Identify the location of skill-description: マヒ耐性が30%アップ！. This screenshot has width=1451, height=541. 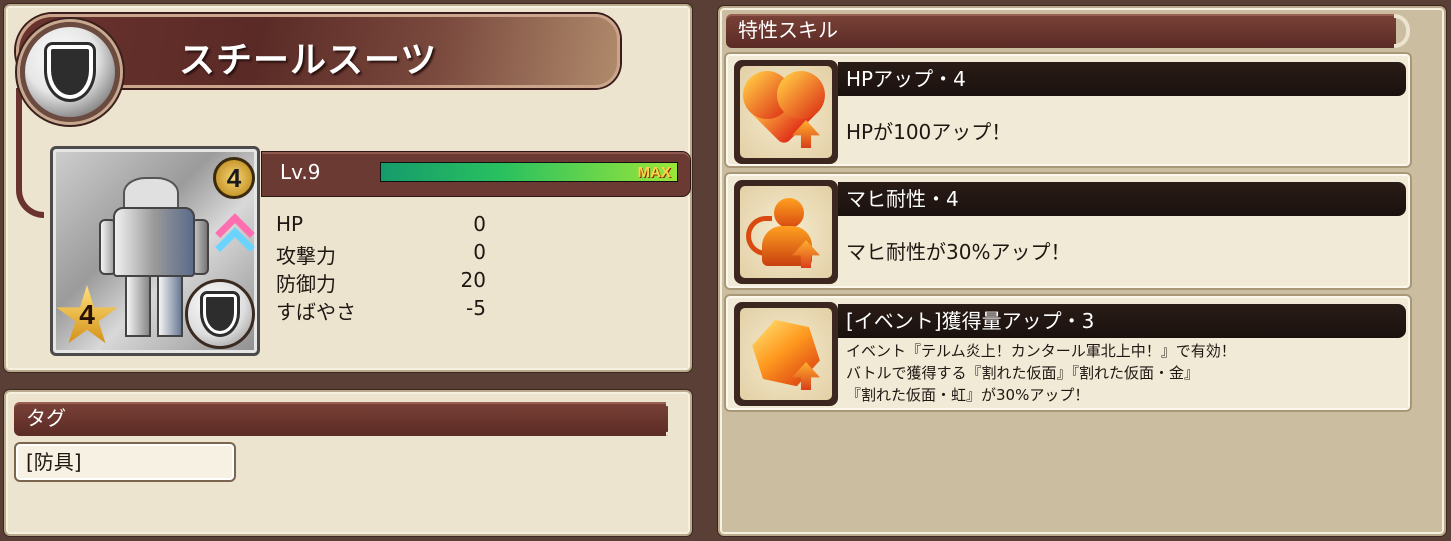
(958, 250).